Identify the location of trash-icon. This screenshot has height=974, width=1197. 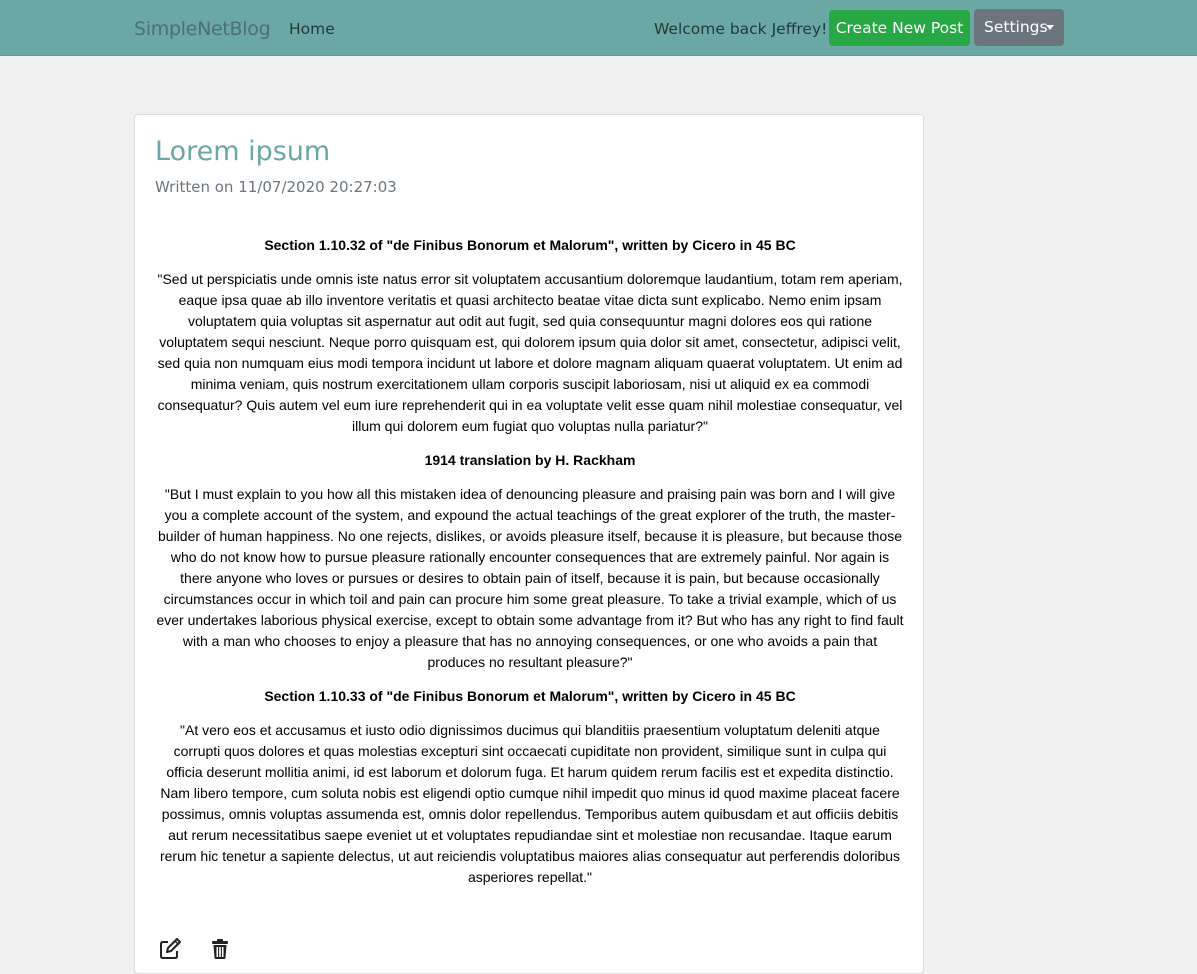
(220, 949).